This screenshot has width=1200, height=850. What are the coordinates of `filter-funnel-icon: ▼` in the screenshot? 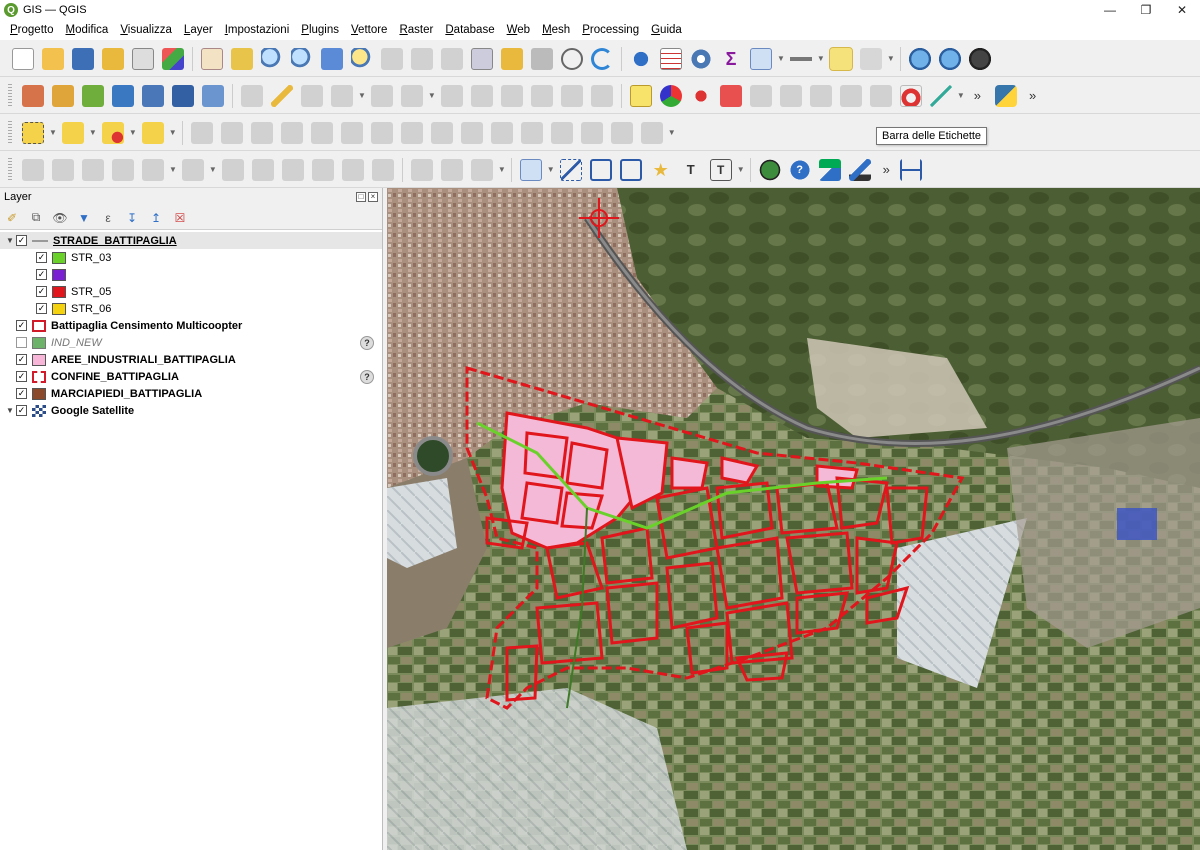 It's located at (84, 218).